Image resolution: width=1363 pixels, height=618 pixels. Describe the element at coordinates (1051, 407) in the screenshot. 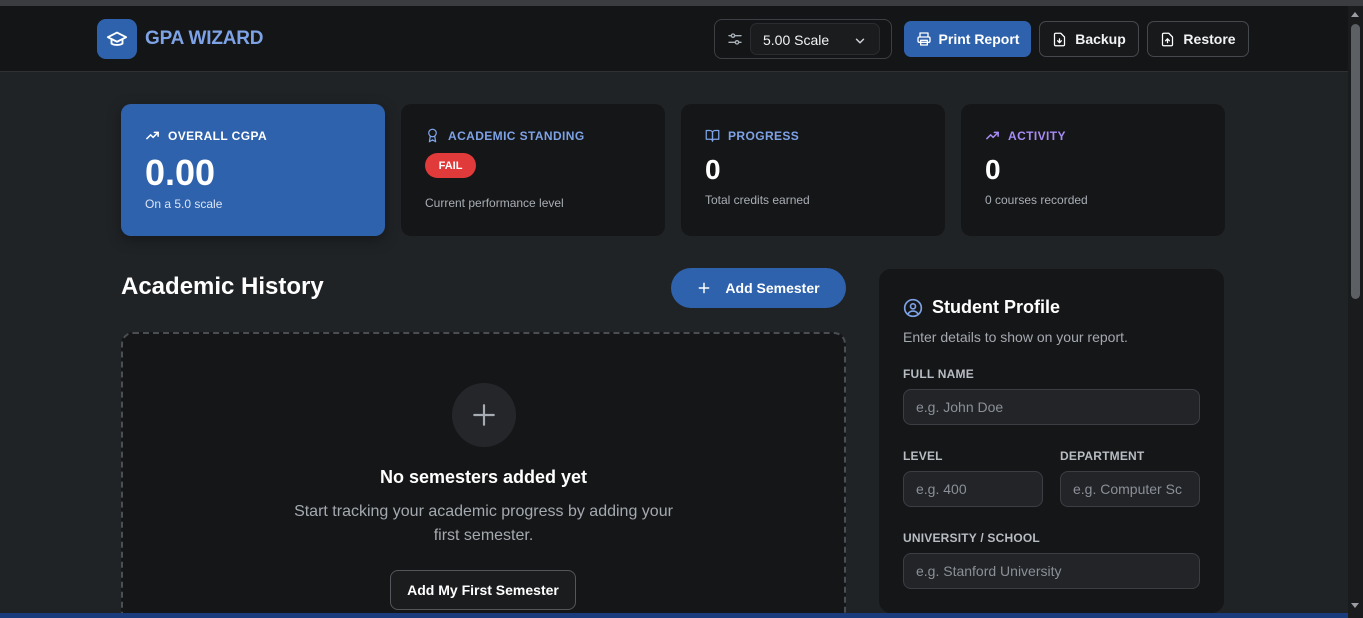

I see `full-name-field` at that location.